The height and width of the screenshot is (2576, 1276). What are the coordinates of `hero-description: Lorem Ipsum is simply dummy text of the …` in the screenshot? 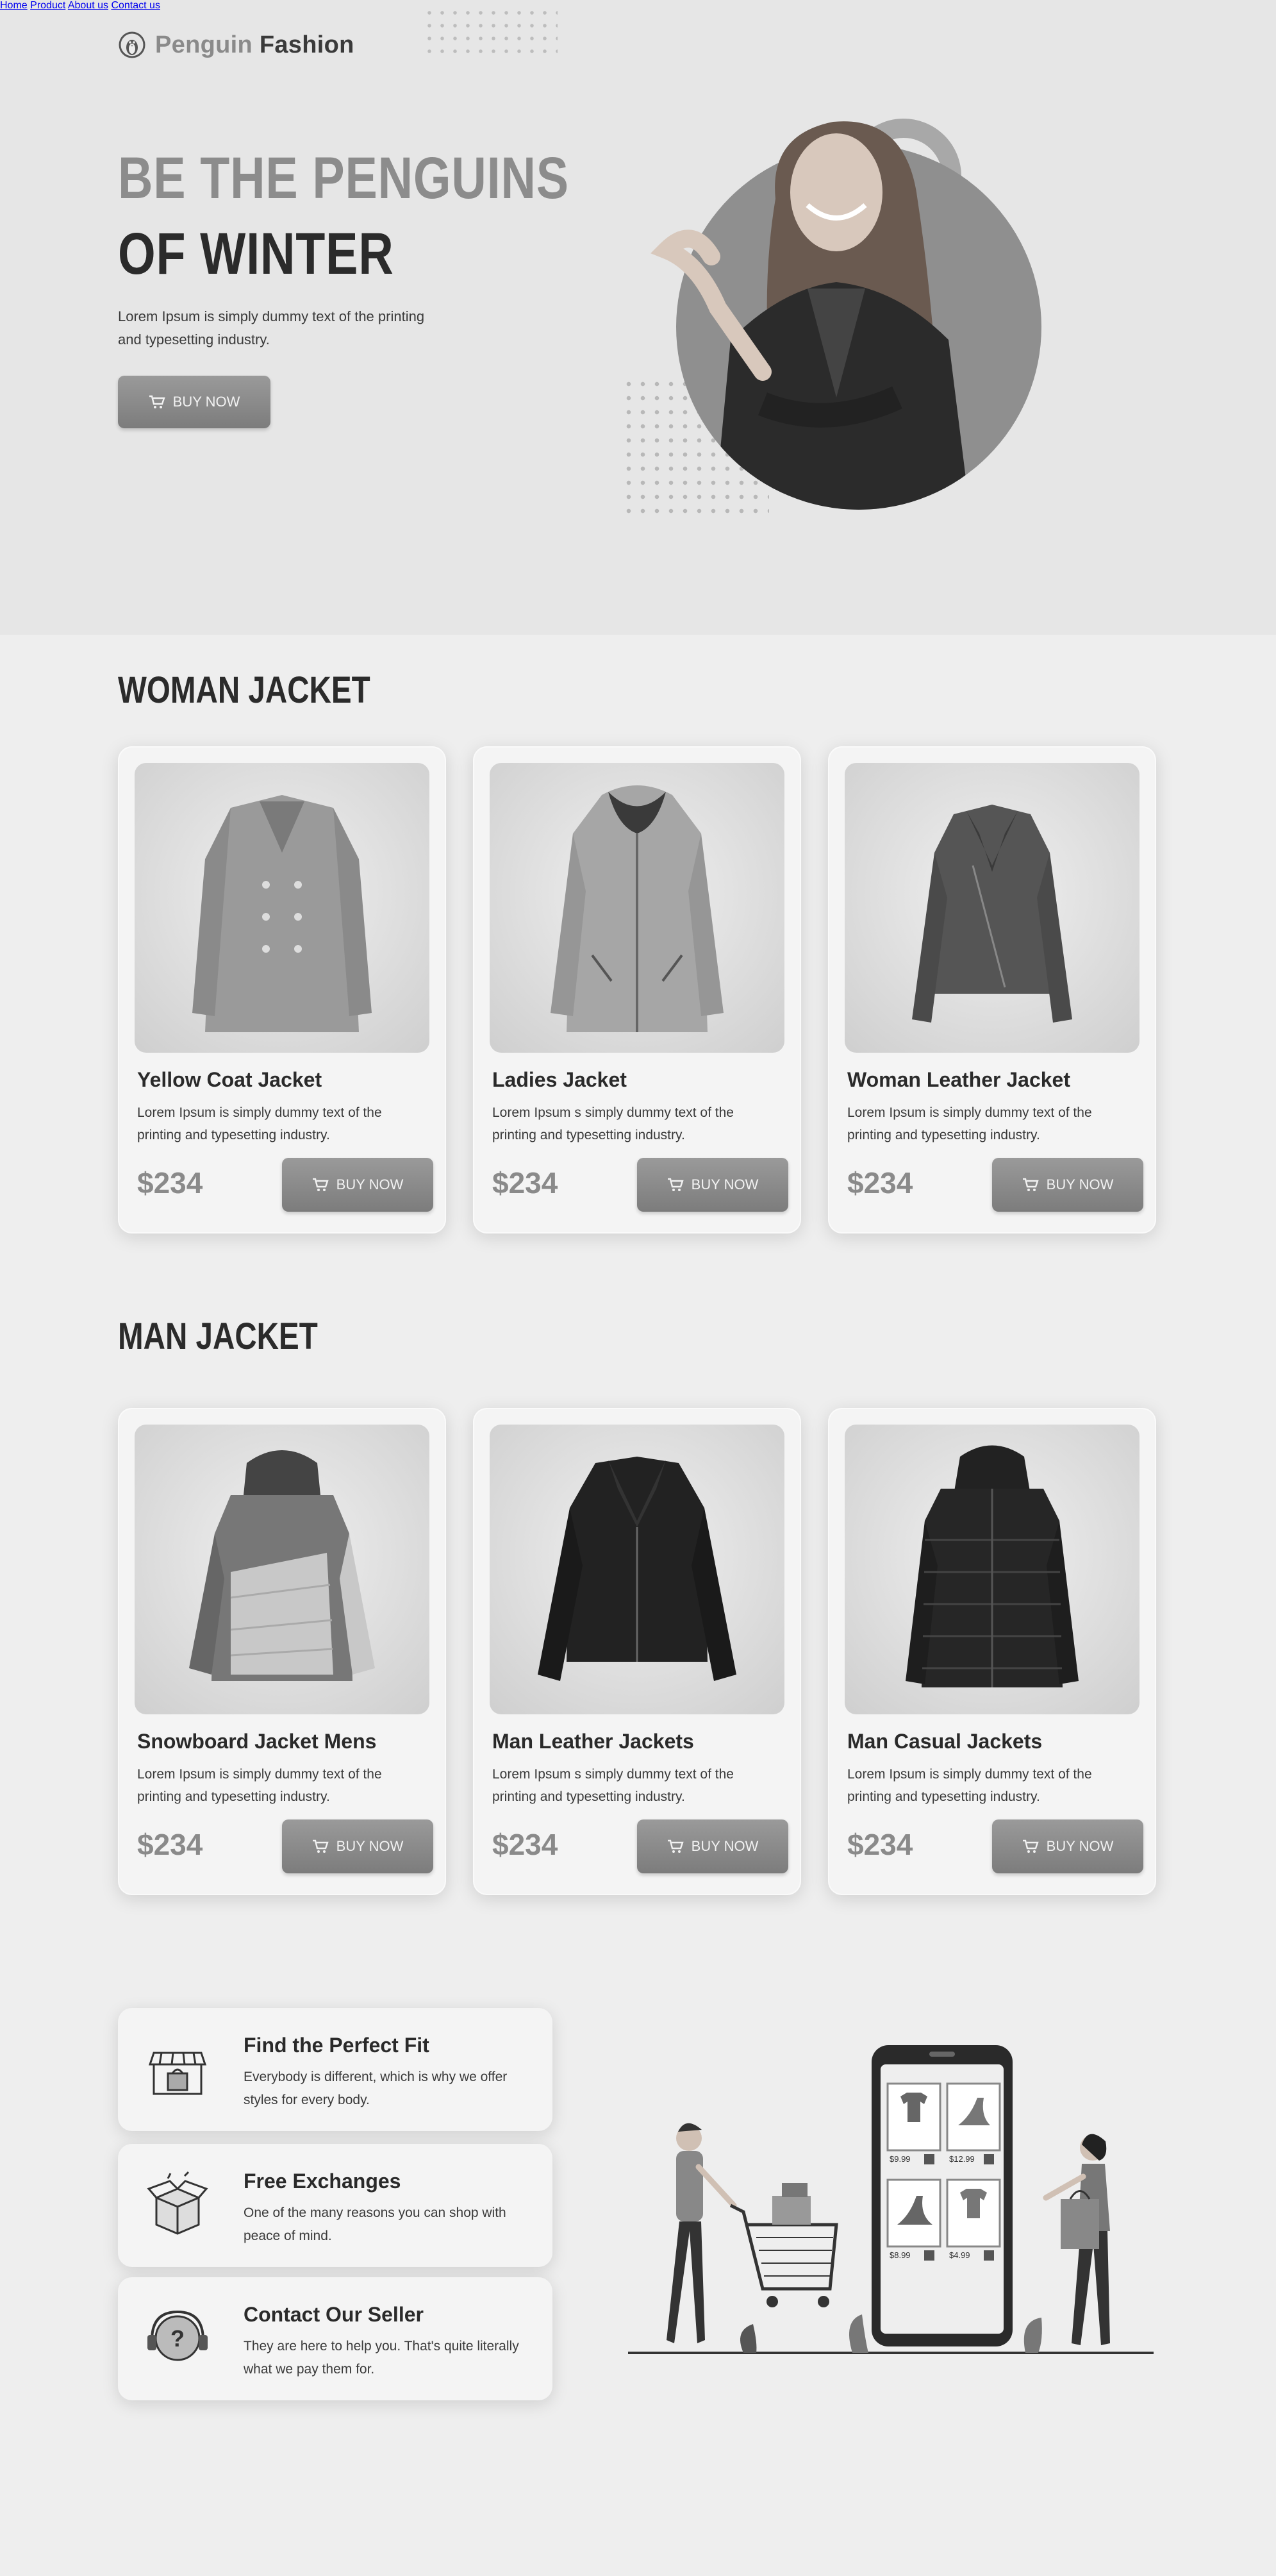 It's located at (271, 327).